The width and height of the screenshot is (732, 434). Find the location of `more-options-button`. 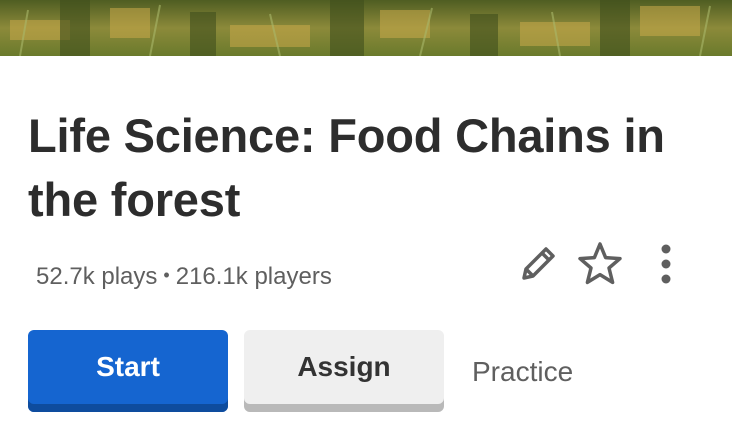

more-options-button is located at coordinates (666, 264).